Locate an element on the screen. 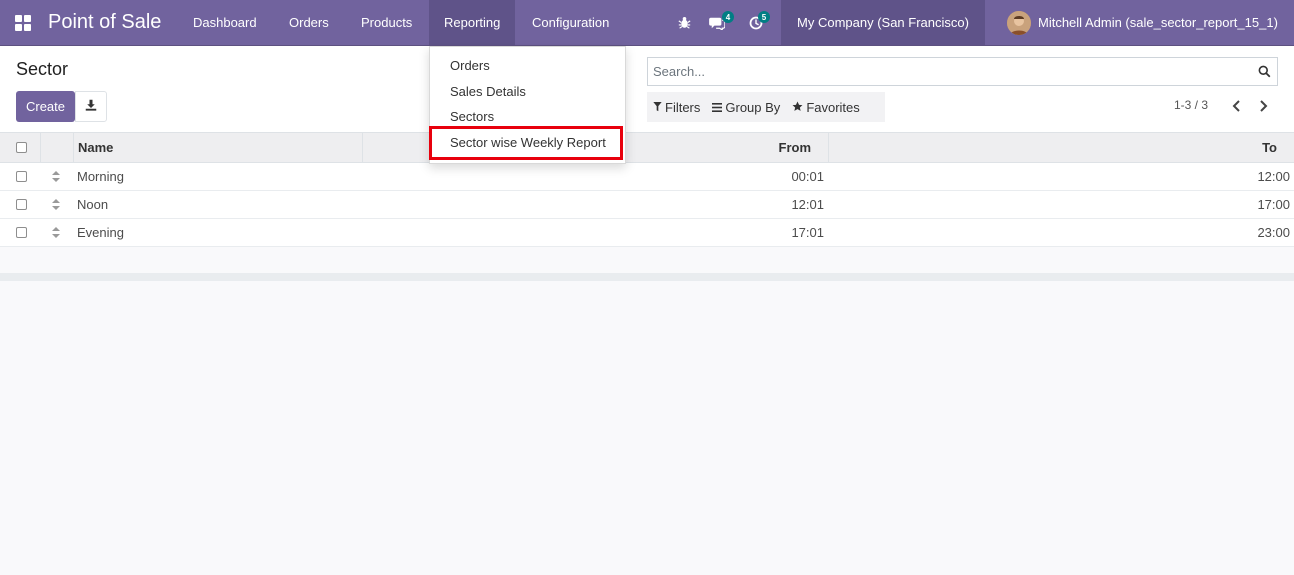 This screenshot has height=575, width=1294. row-from: 17:01 is located at coordinates (807, 232).